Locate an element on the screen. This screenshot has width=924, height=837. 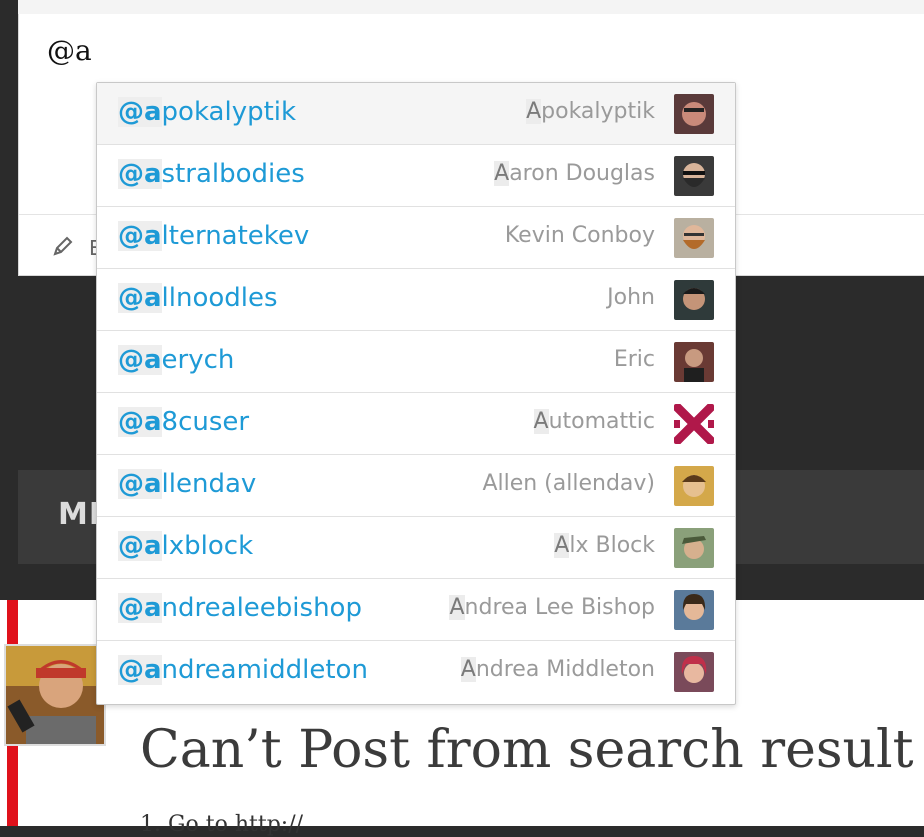
suggestion-handle: @andrealeebishop is located at coordinates (240, 608).